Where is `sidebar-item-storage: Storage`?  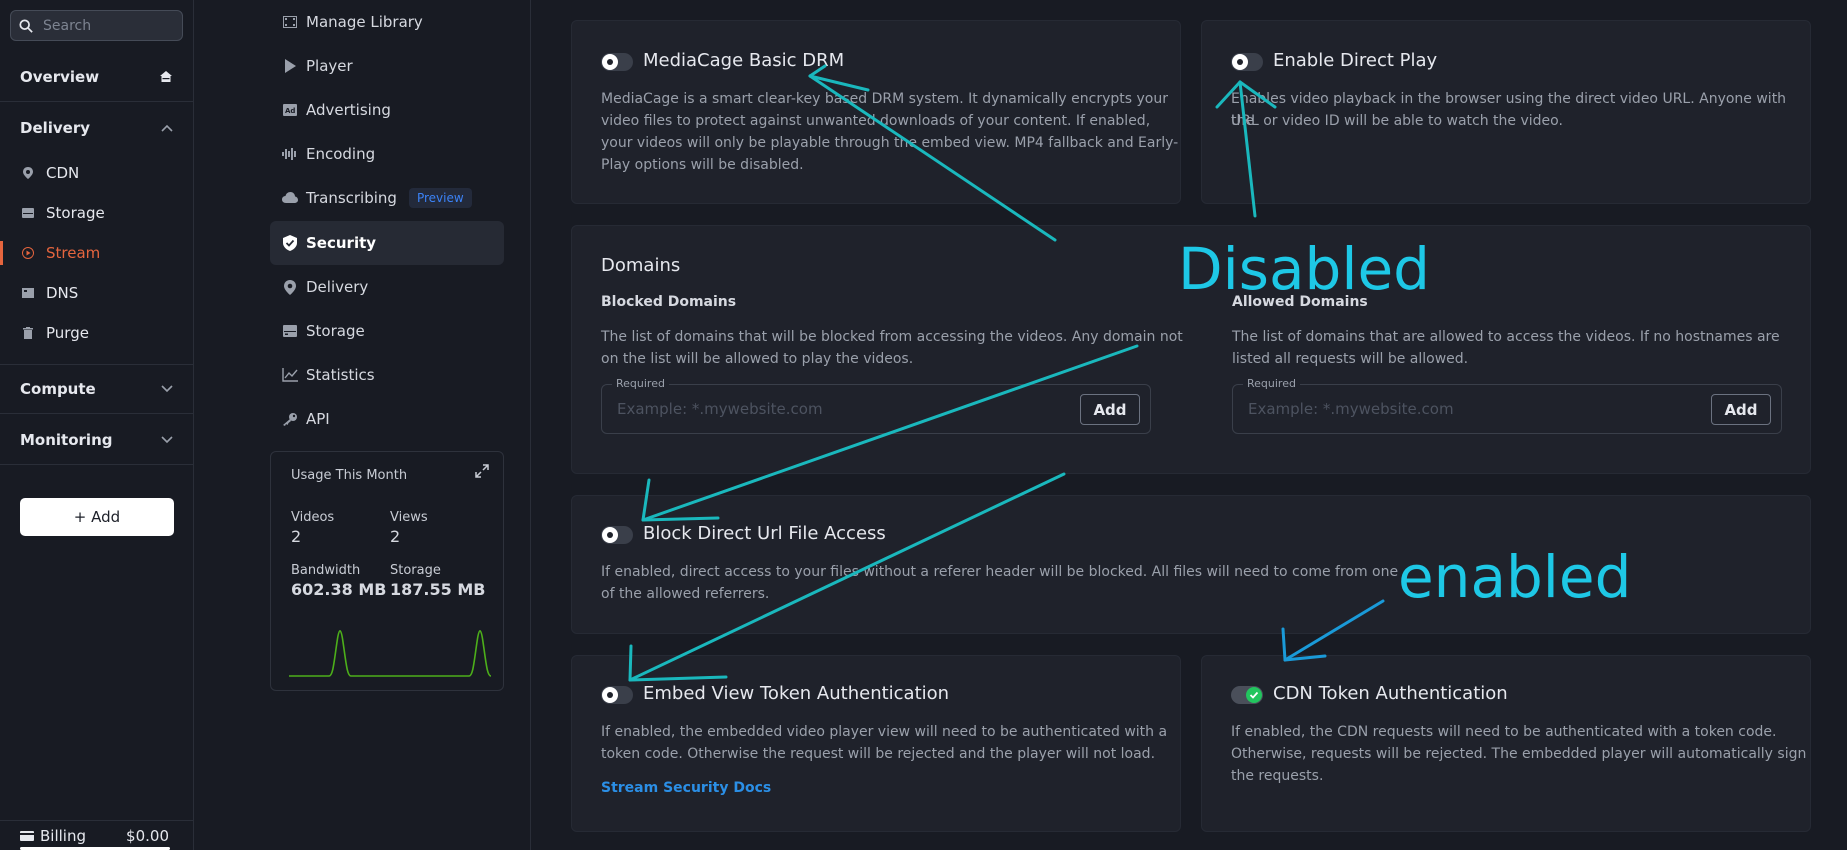
sidebar-item-storage: Storage is located at coordinates (96, 213).